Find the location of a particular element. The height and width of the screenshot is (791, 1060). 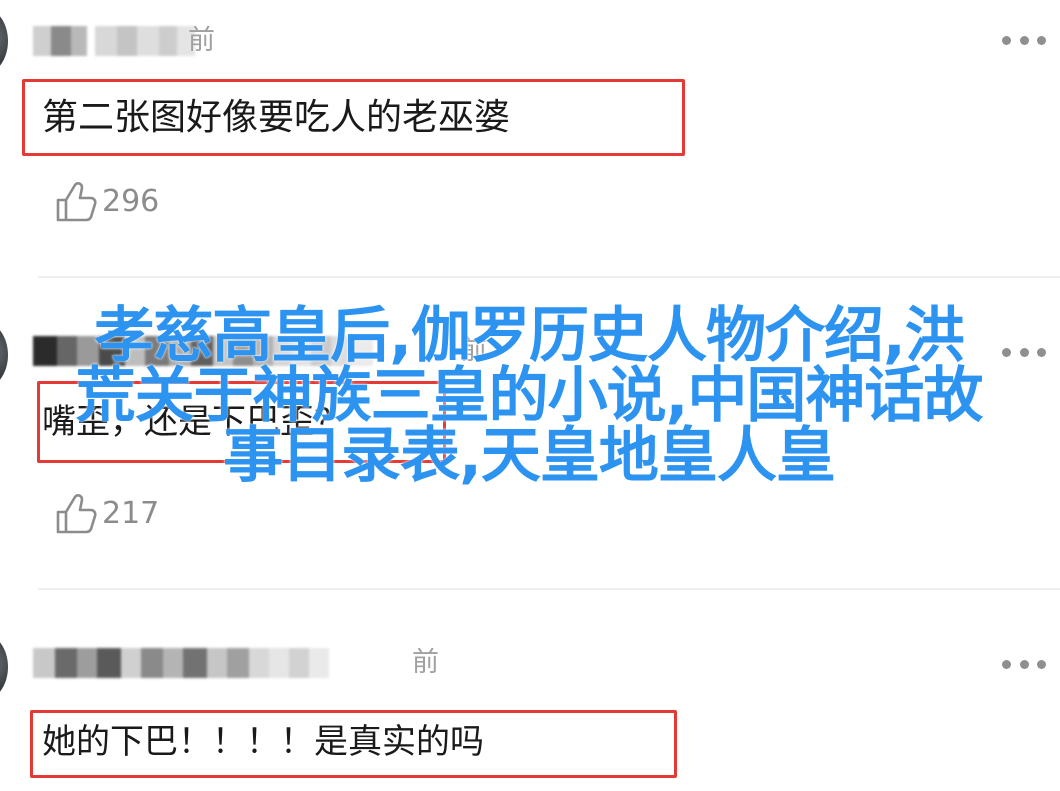

like-button: 296 is located at coordinates (106, 202).